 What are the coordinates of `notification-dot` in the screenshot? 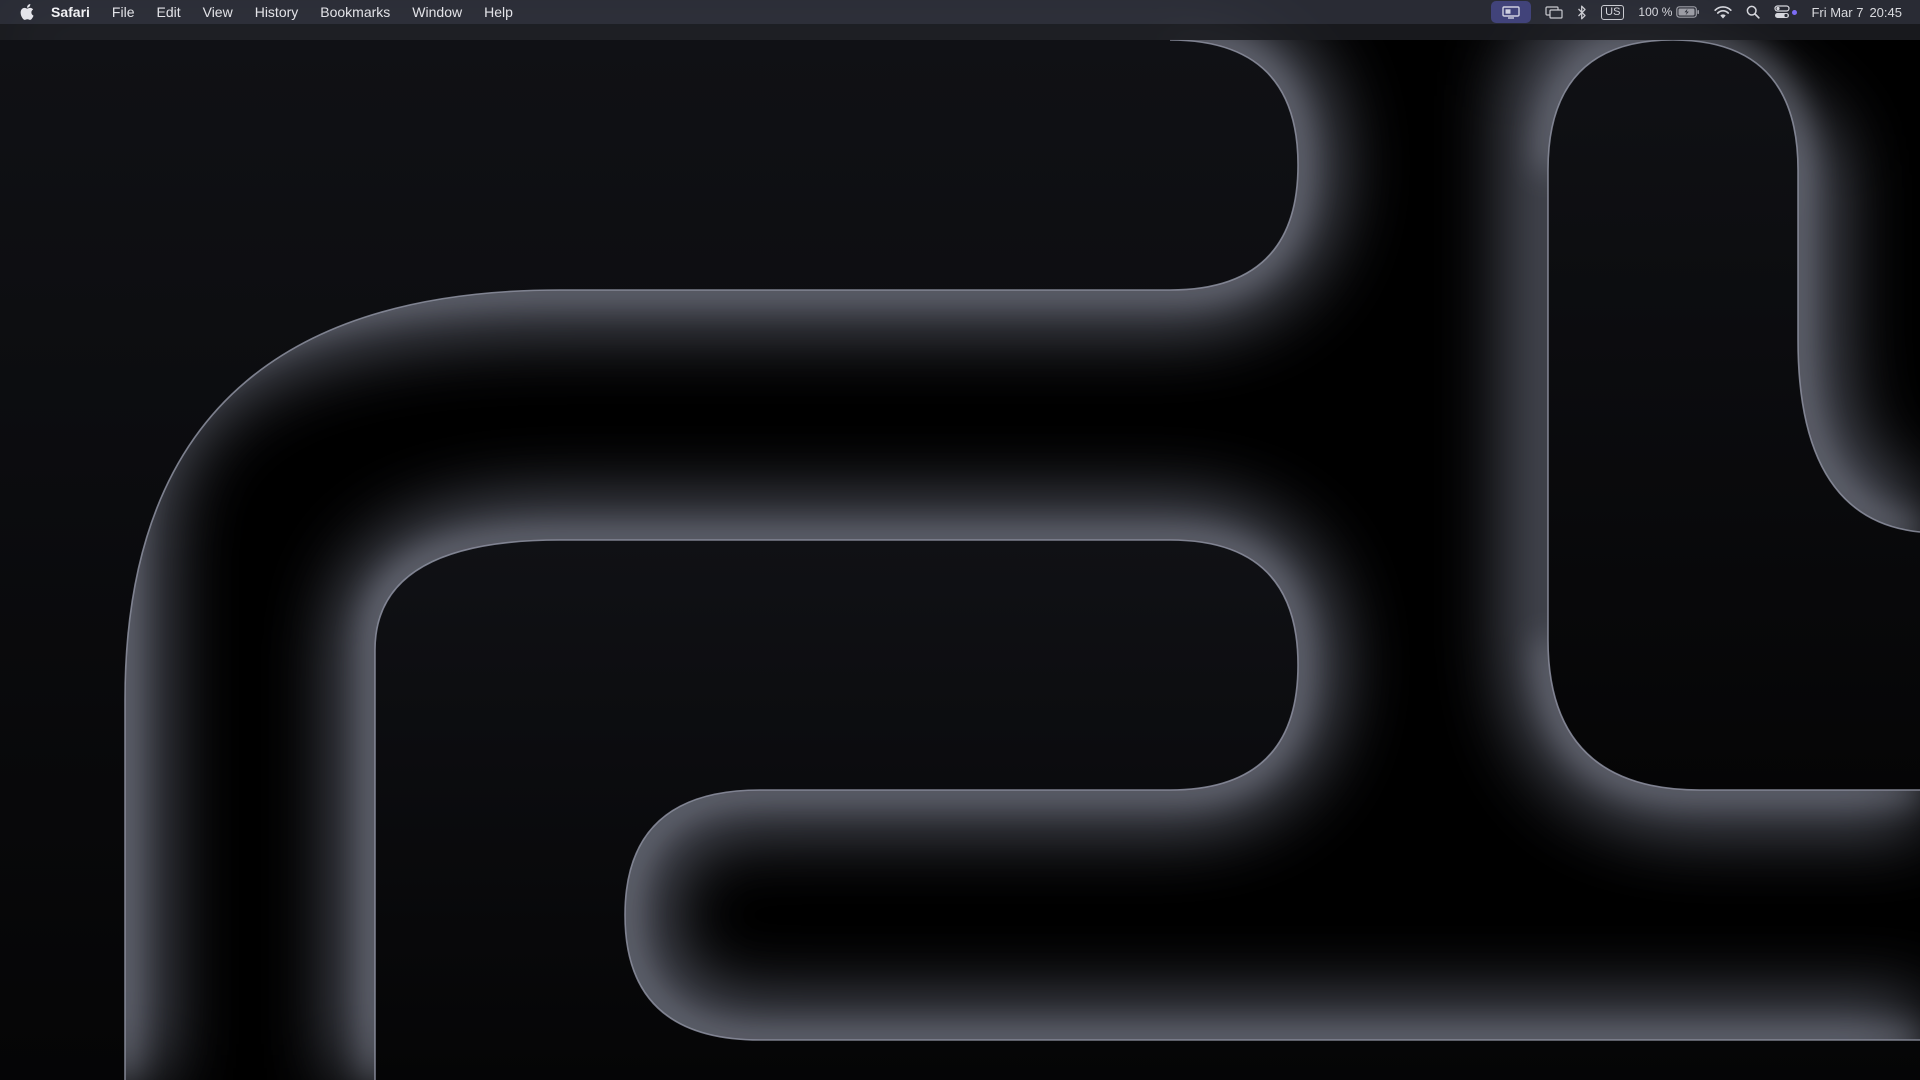 It's located at (1795, 12).